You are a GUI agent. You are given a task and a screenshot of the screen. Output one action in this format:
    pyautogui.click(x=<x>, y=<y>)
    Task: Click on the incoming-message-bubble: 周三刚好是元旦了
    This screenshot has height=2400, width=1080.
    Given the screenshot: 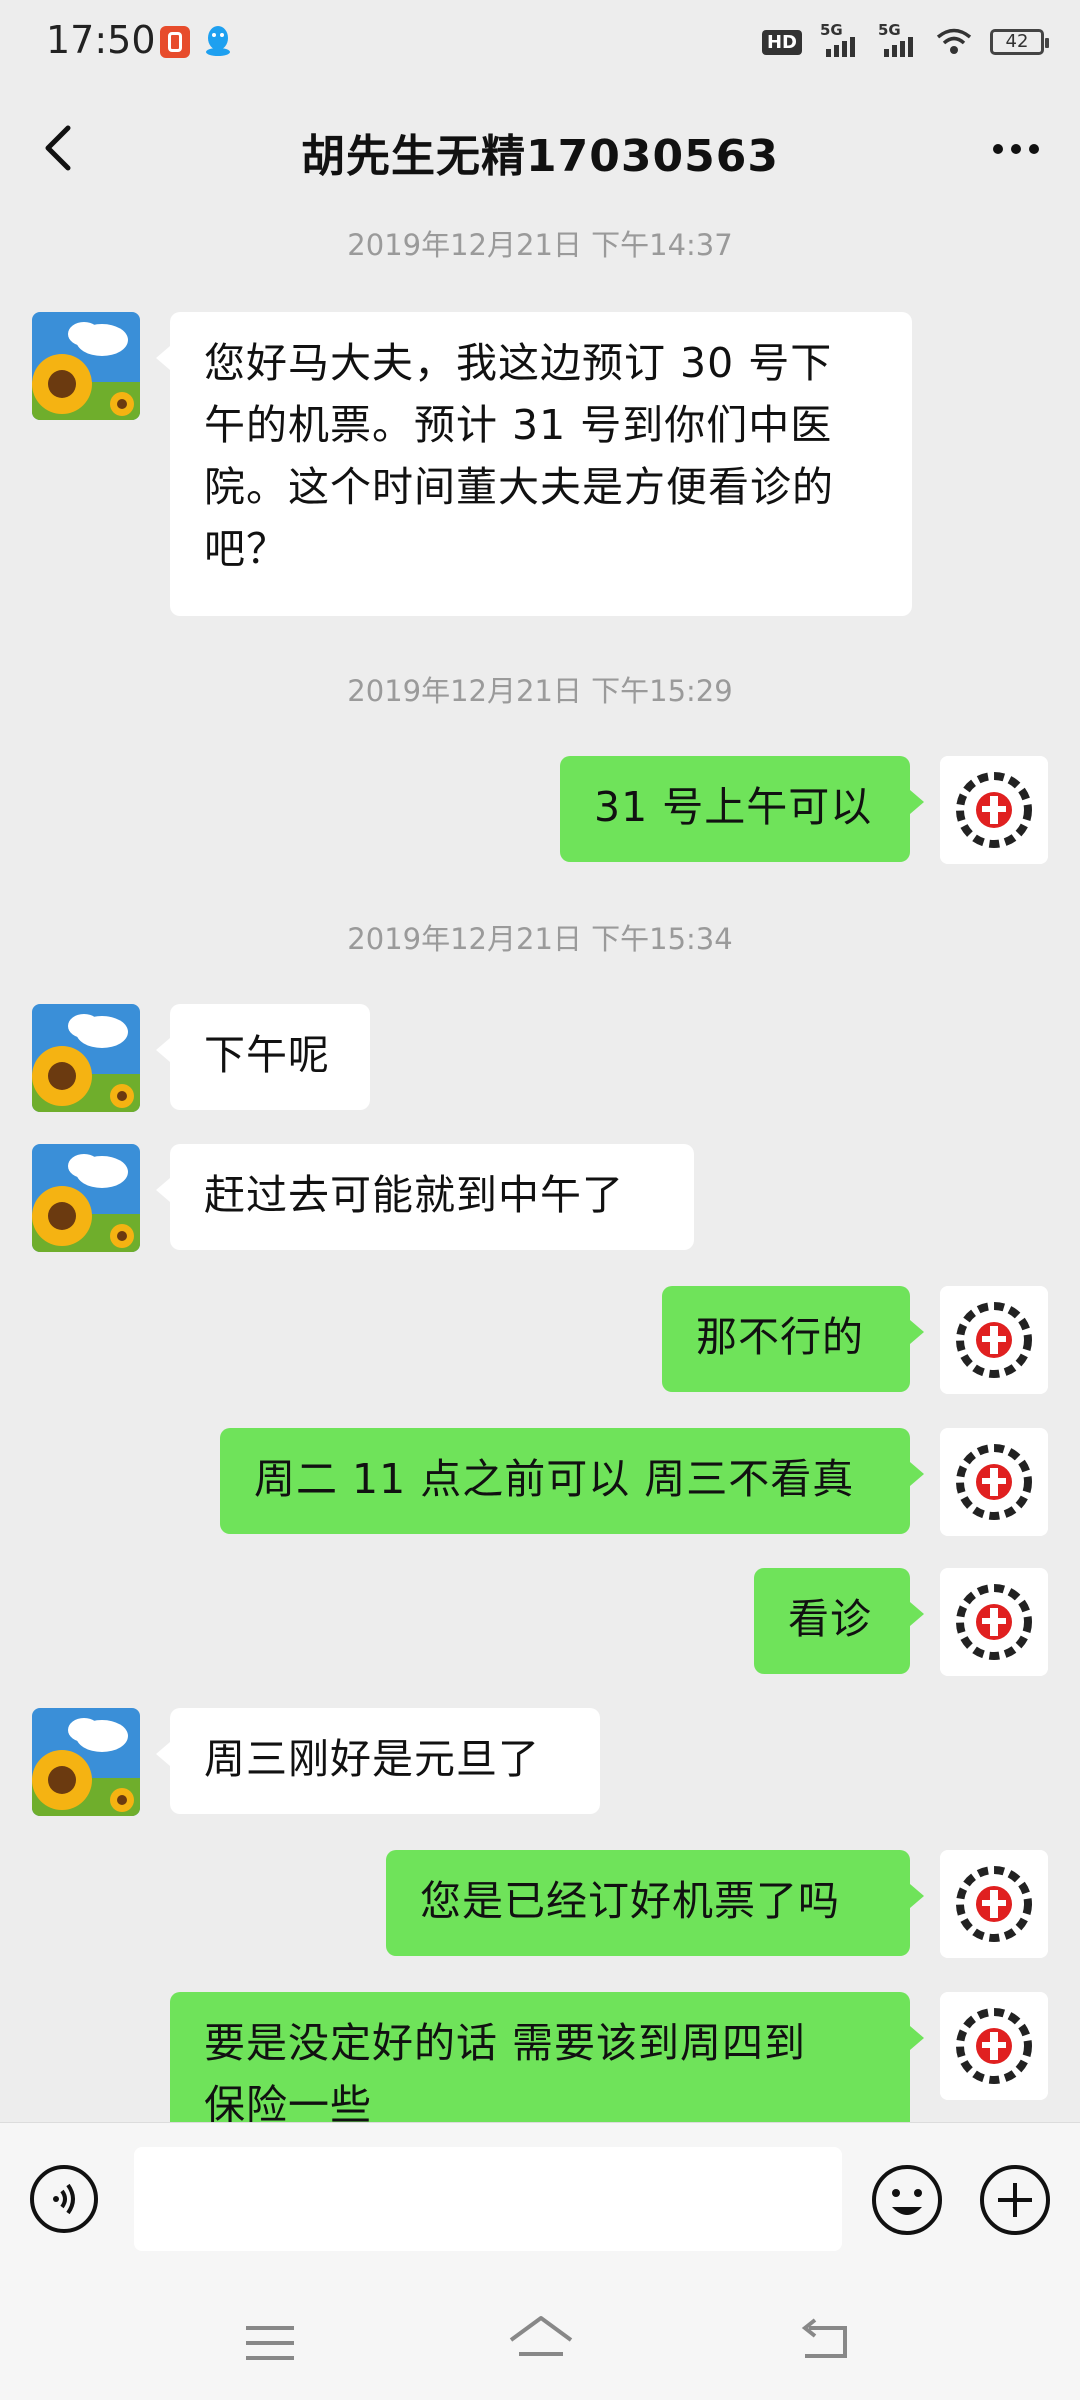 What is the action you would take?
    pyautogui.click(x=378, y=1761)
    